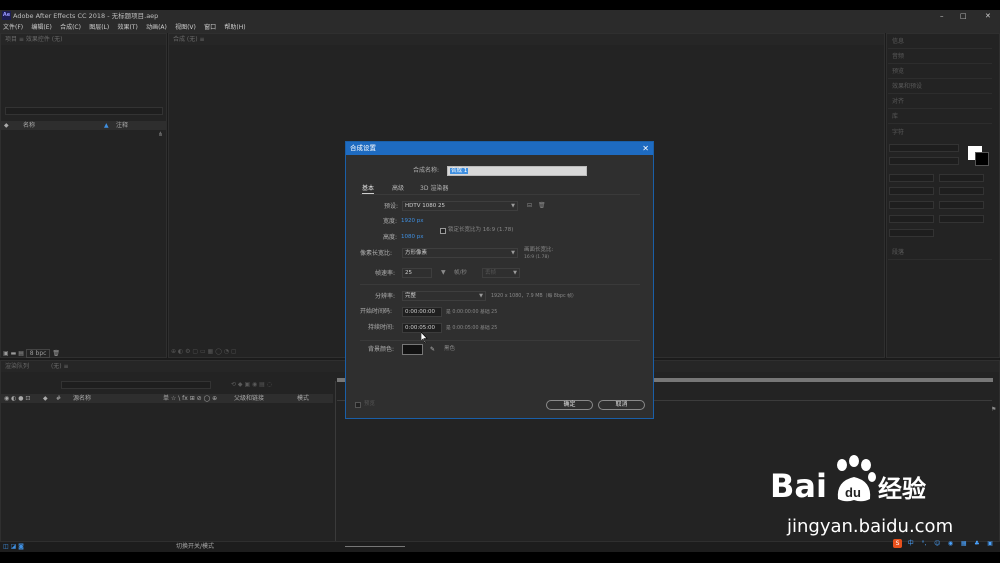 The width and height of the screenshot is (1000, 563). Describe the element at coordinates (645, 148) in the screenshot. I see `dialog-close-icon: ✕` at that location.